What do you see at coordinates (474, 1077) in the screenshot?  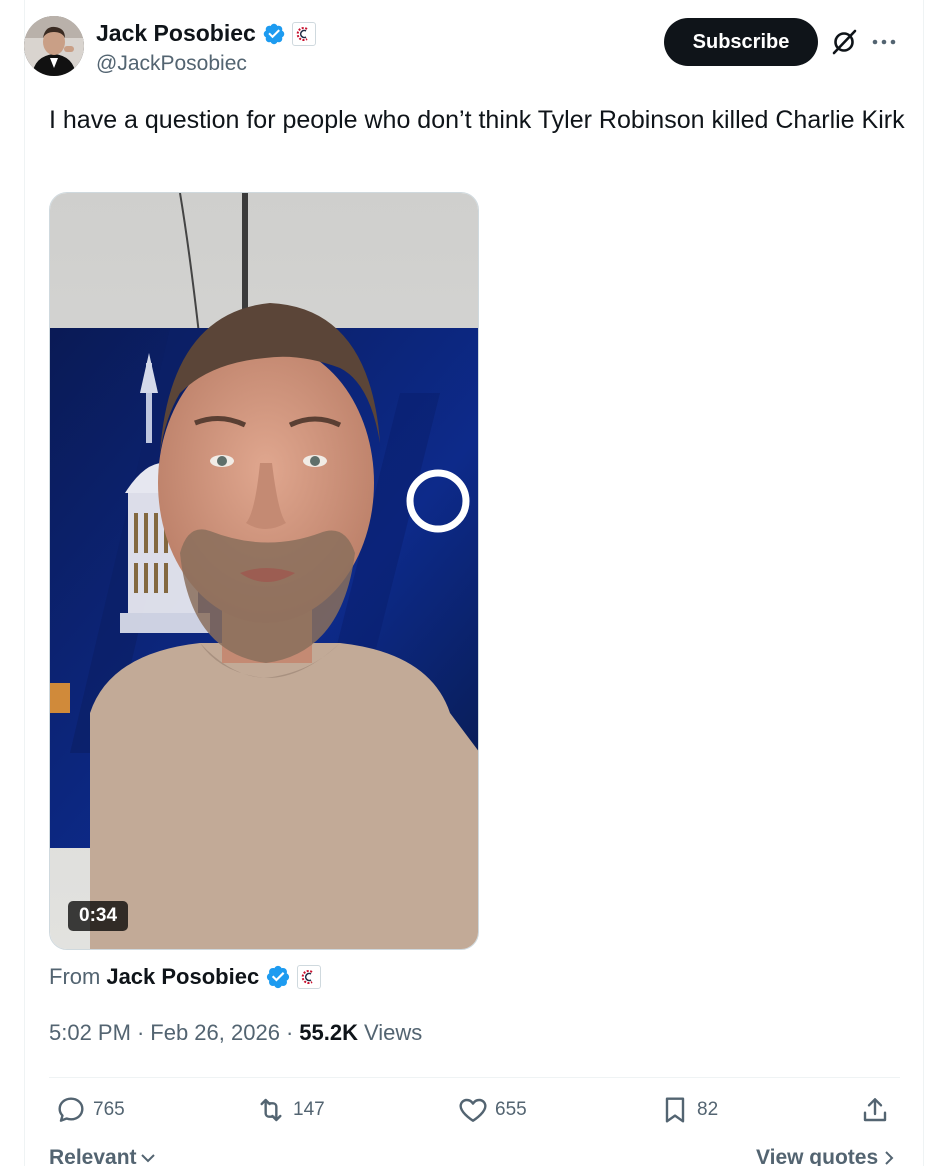 I see `divider` at bounding box center [474, 1077].